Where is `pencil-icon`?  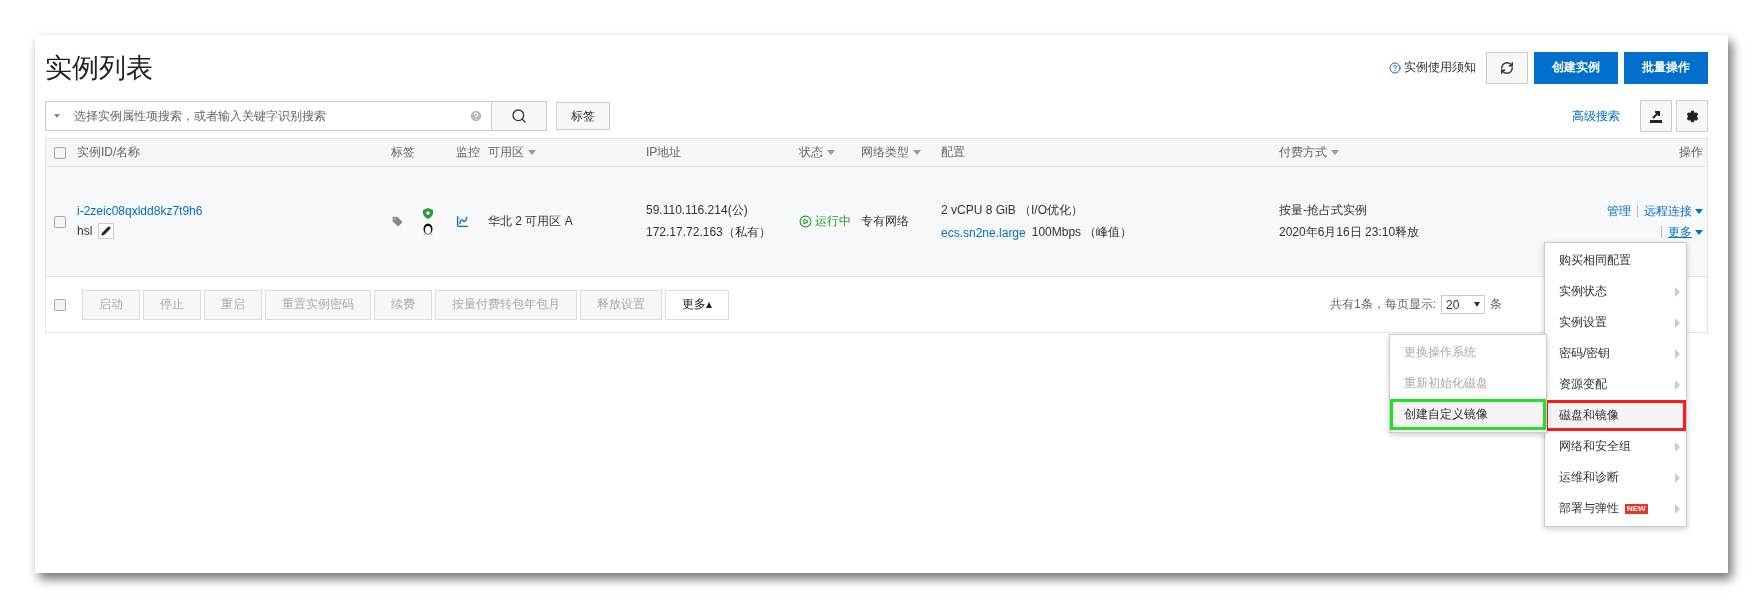
pencil-icon is located at coordinates (106, 231).